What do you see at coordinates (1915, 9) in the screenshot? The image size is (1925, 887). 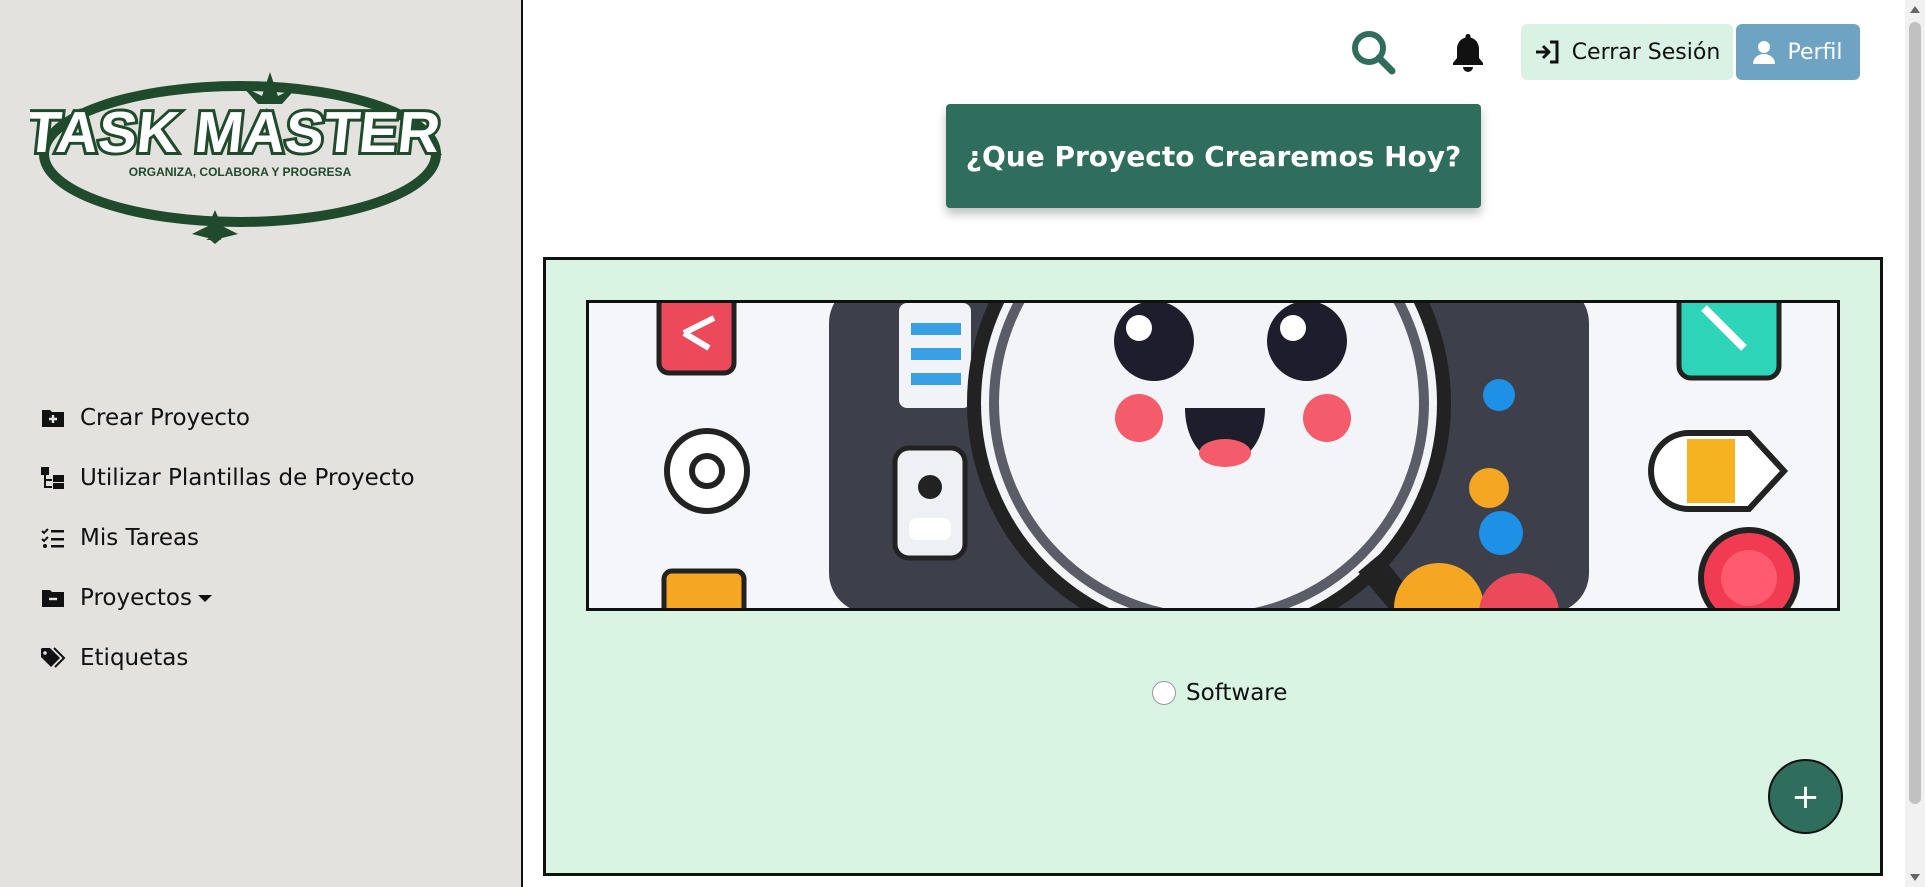 I see `scroll-up-icon` at bounding box center [1915, 9].